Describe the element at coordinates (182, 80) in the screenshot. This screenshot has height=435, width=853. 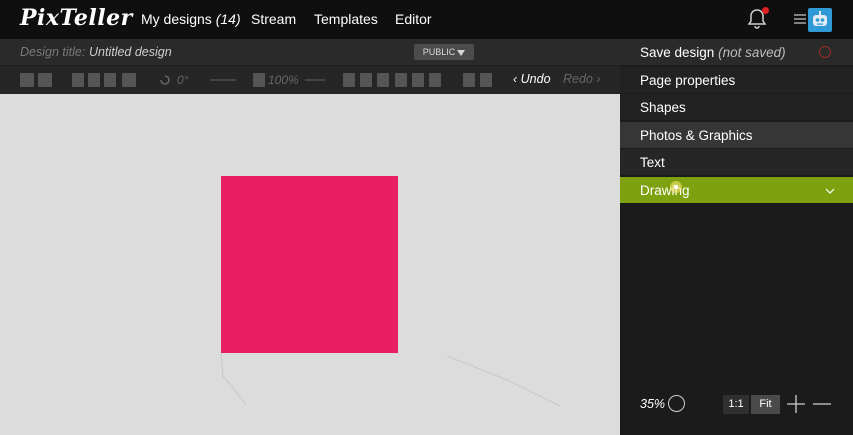
I see `rotation-value: 0°` at that location.